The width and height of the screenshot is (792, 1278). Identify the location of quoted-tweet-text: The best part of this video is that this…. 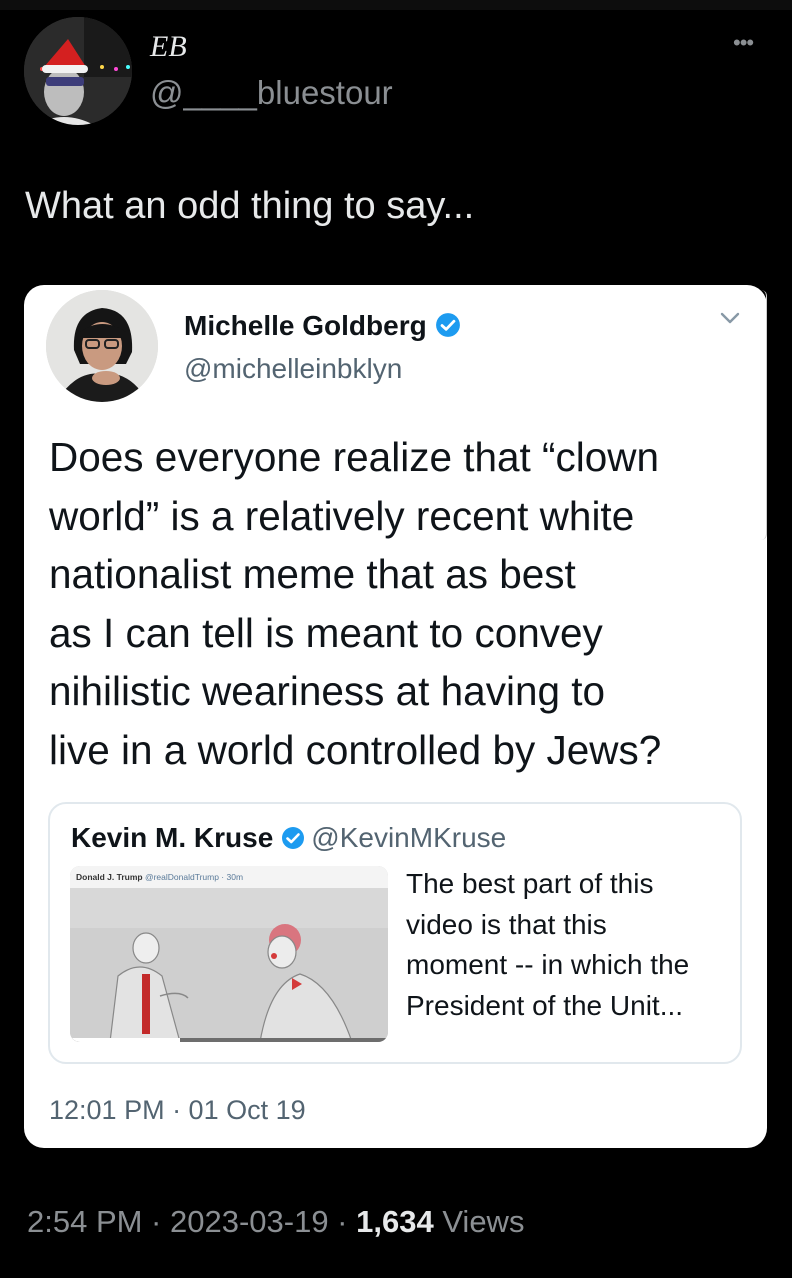
(568, 945).